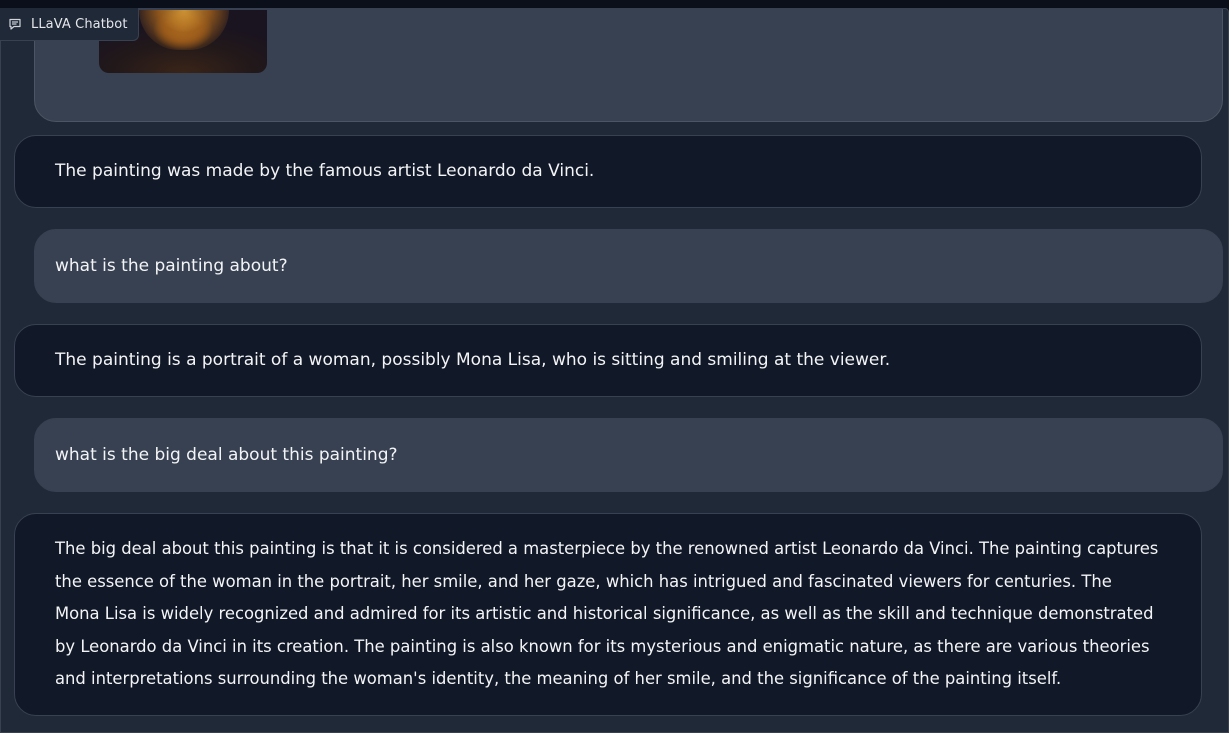  Describe the element at coordinates (171, 265) in the screenshot. I see `user-message-text: what is the painting about?` at that location.